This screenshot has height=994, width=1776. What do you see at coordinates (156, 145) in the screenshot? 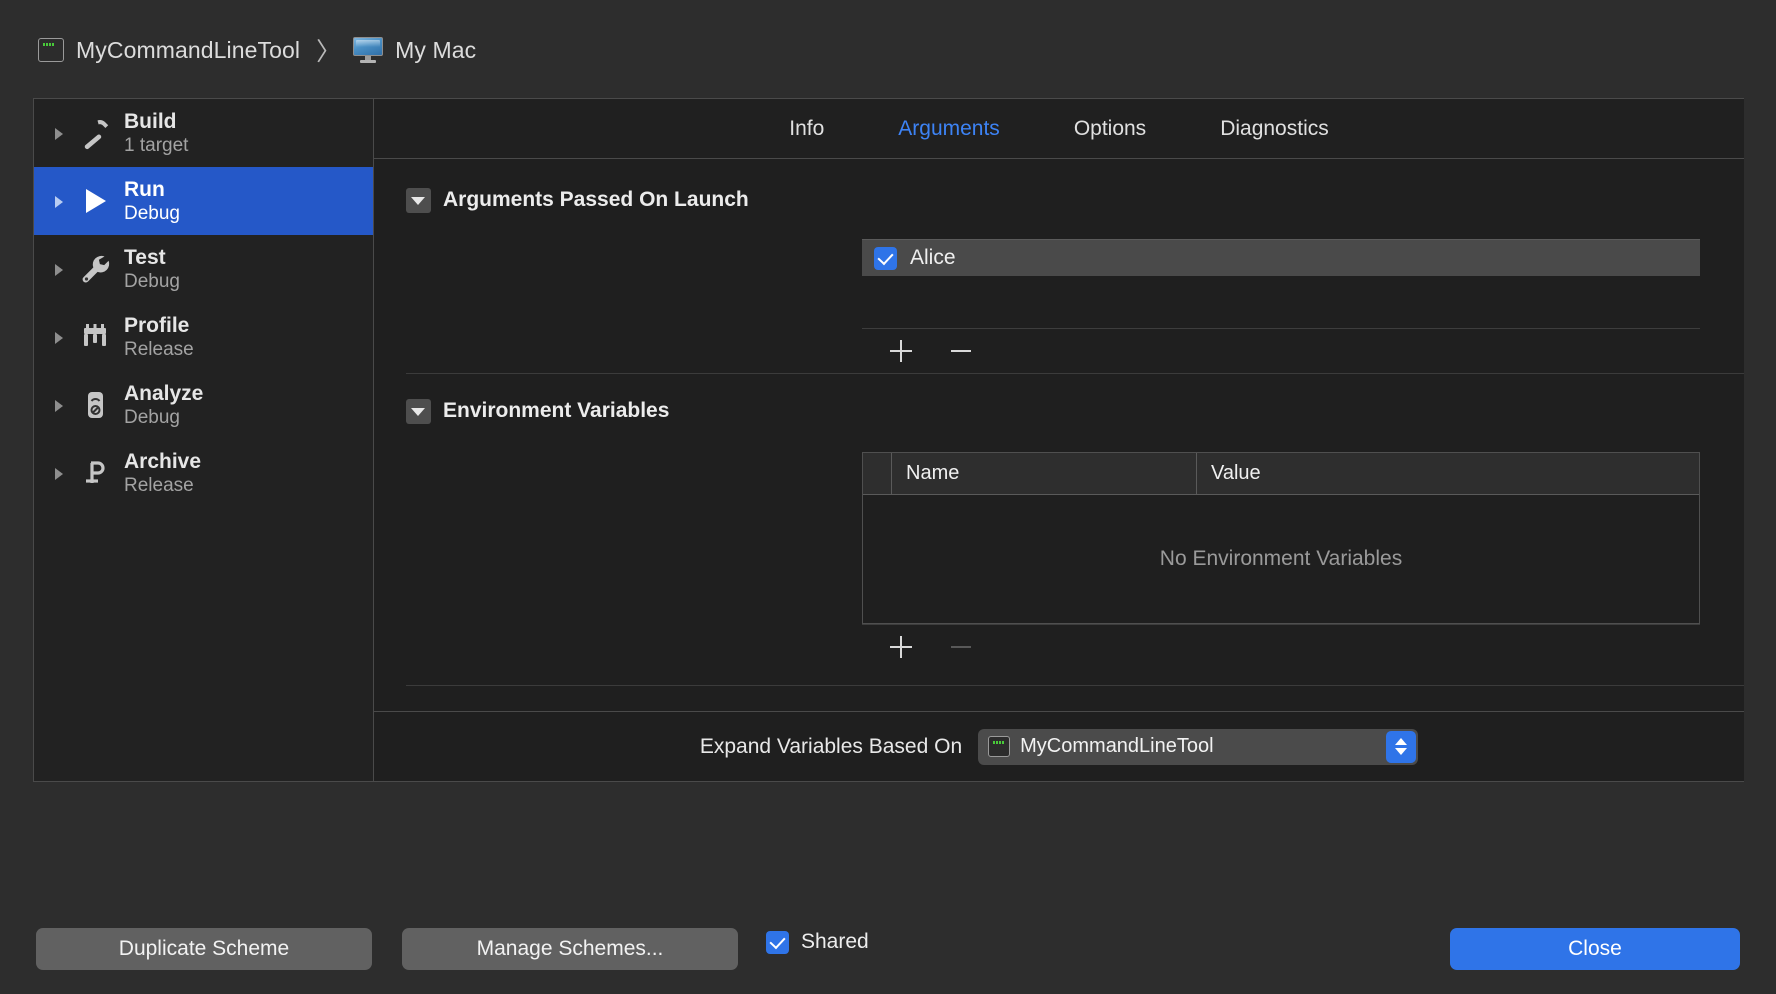
I see `sidebar-item-subtitle: 1 target` at bounding box center [156, 145].